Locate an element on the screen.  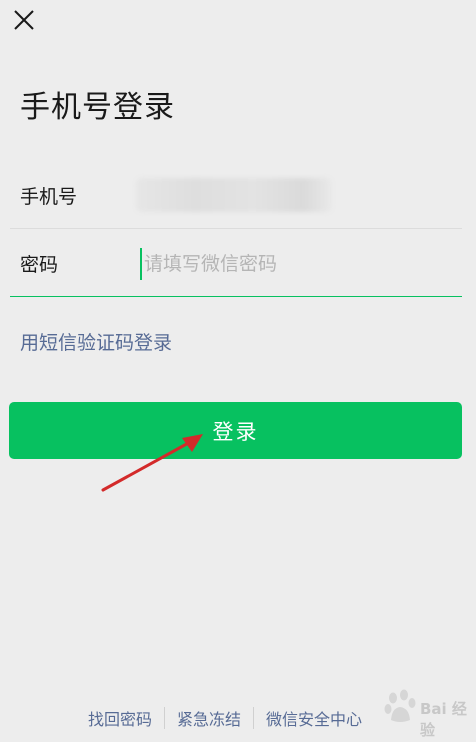
password-input is located at coordinates (293, 264).